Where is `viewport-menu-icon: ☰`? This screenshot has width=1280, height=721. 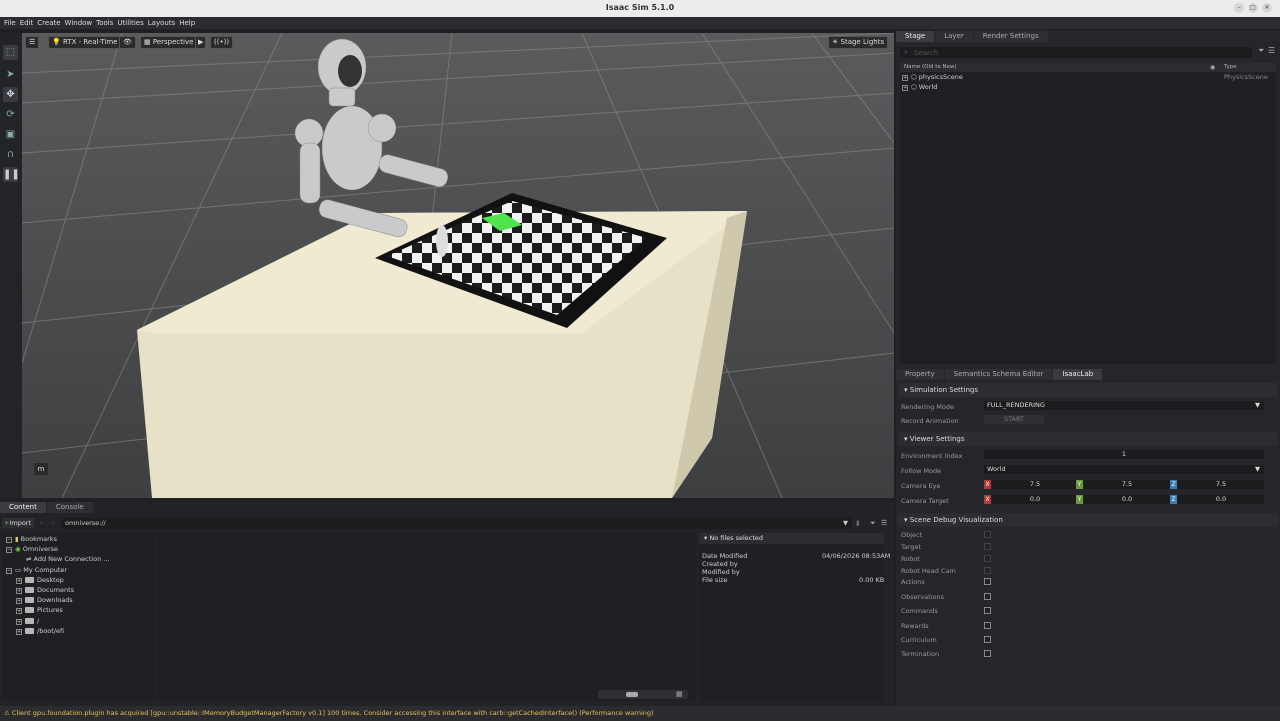 viewport-menu-icon: ☰ is located at coordinates (32, 42).